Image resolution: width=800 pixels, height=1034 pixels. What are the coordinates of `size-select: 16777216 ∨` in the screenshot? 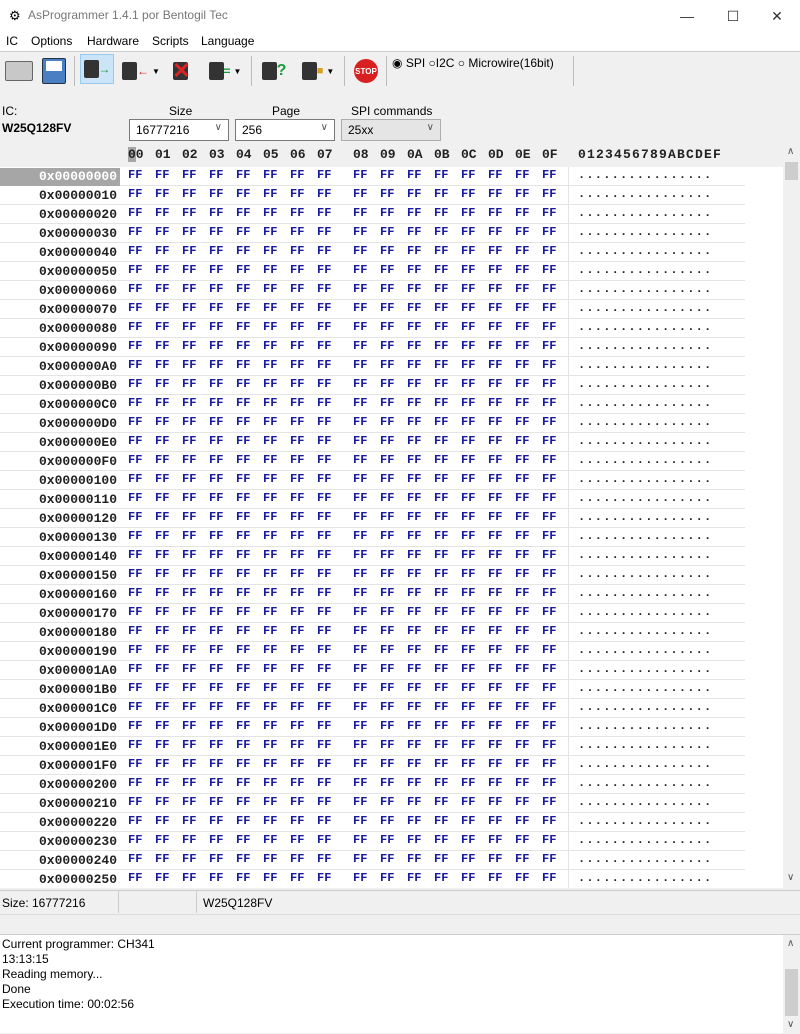 It's located at (179, 130).